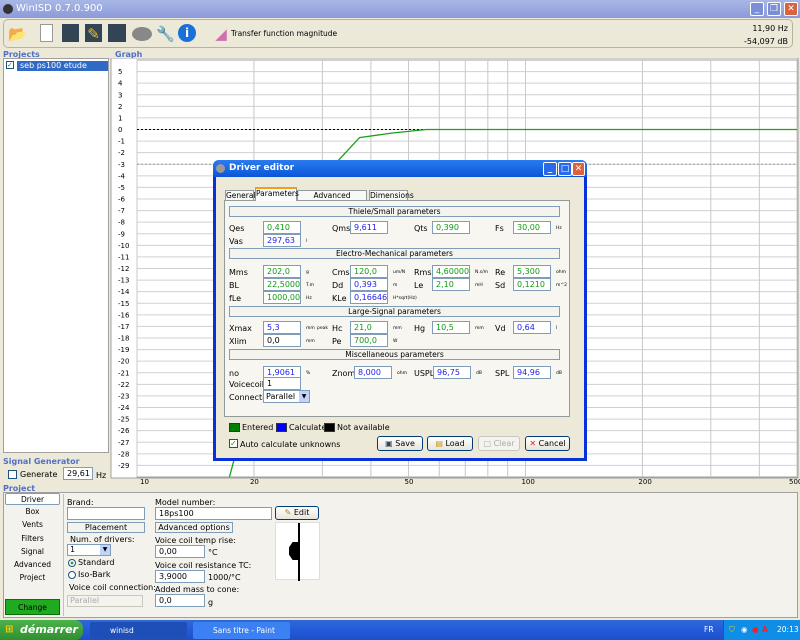 The height and width of the screenshot is (640, 800). Describe the element at coordinates (194, 527) in the screenshot. I see `advanced-options-button: Advanced options` at that location.